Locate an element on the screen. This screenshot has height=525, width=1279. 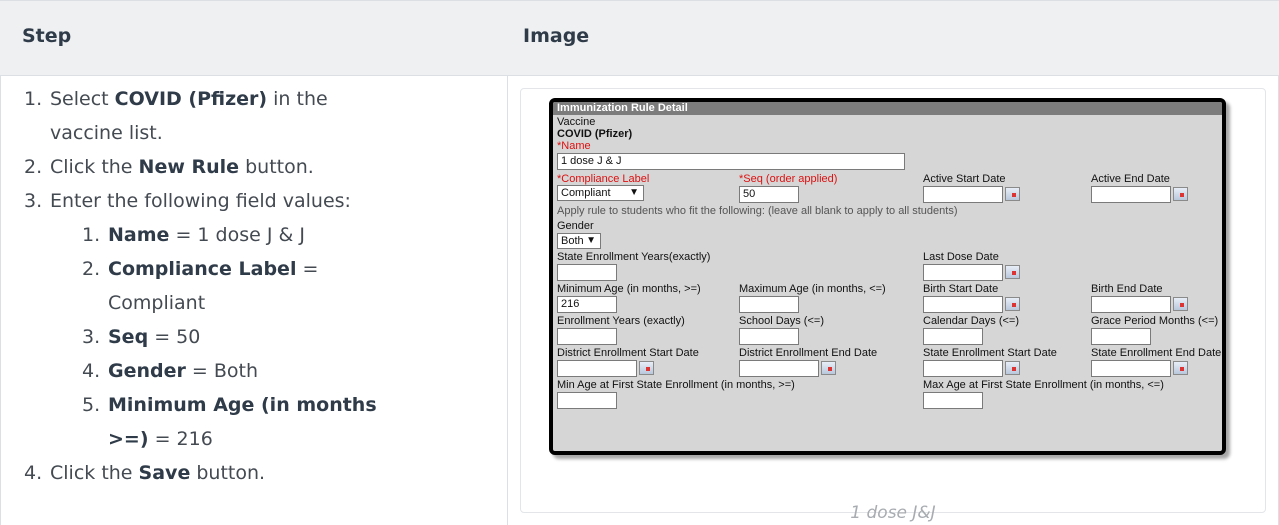
birth-start-input is located at coordinates (963, 304).